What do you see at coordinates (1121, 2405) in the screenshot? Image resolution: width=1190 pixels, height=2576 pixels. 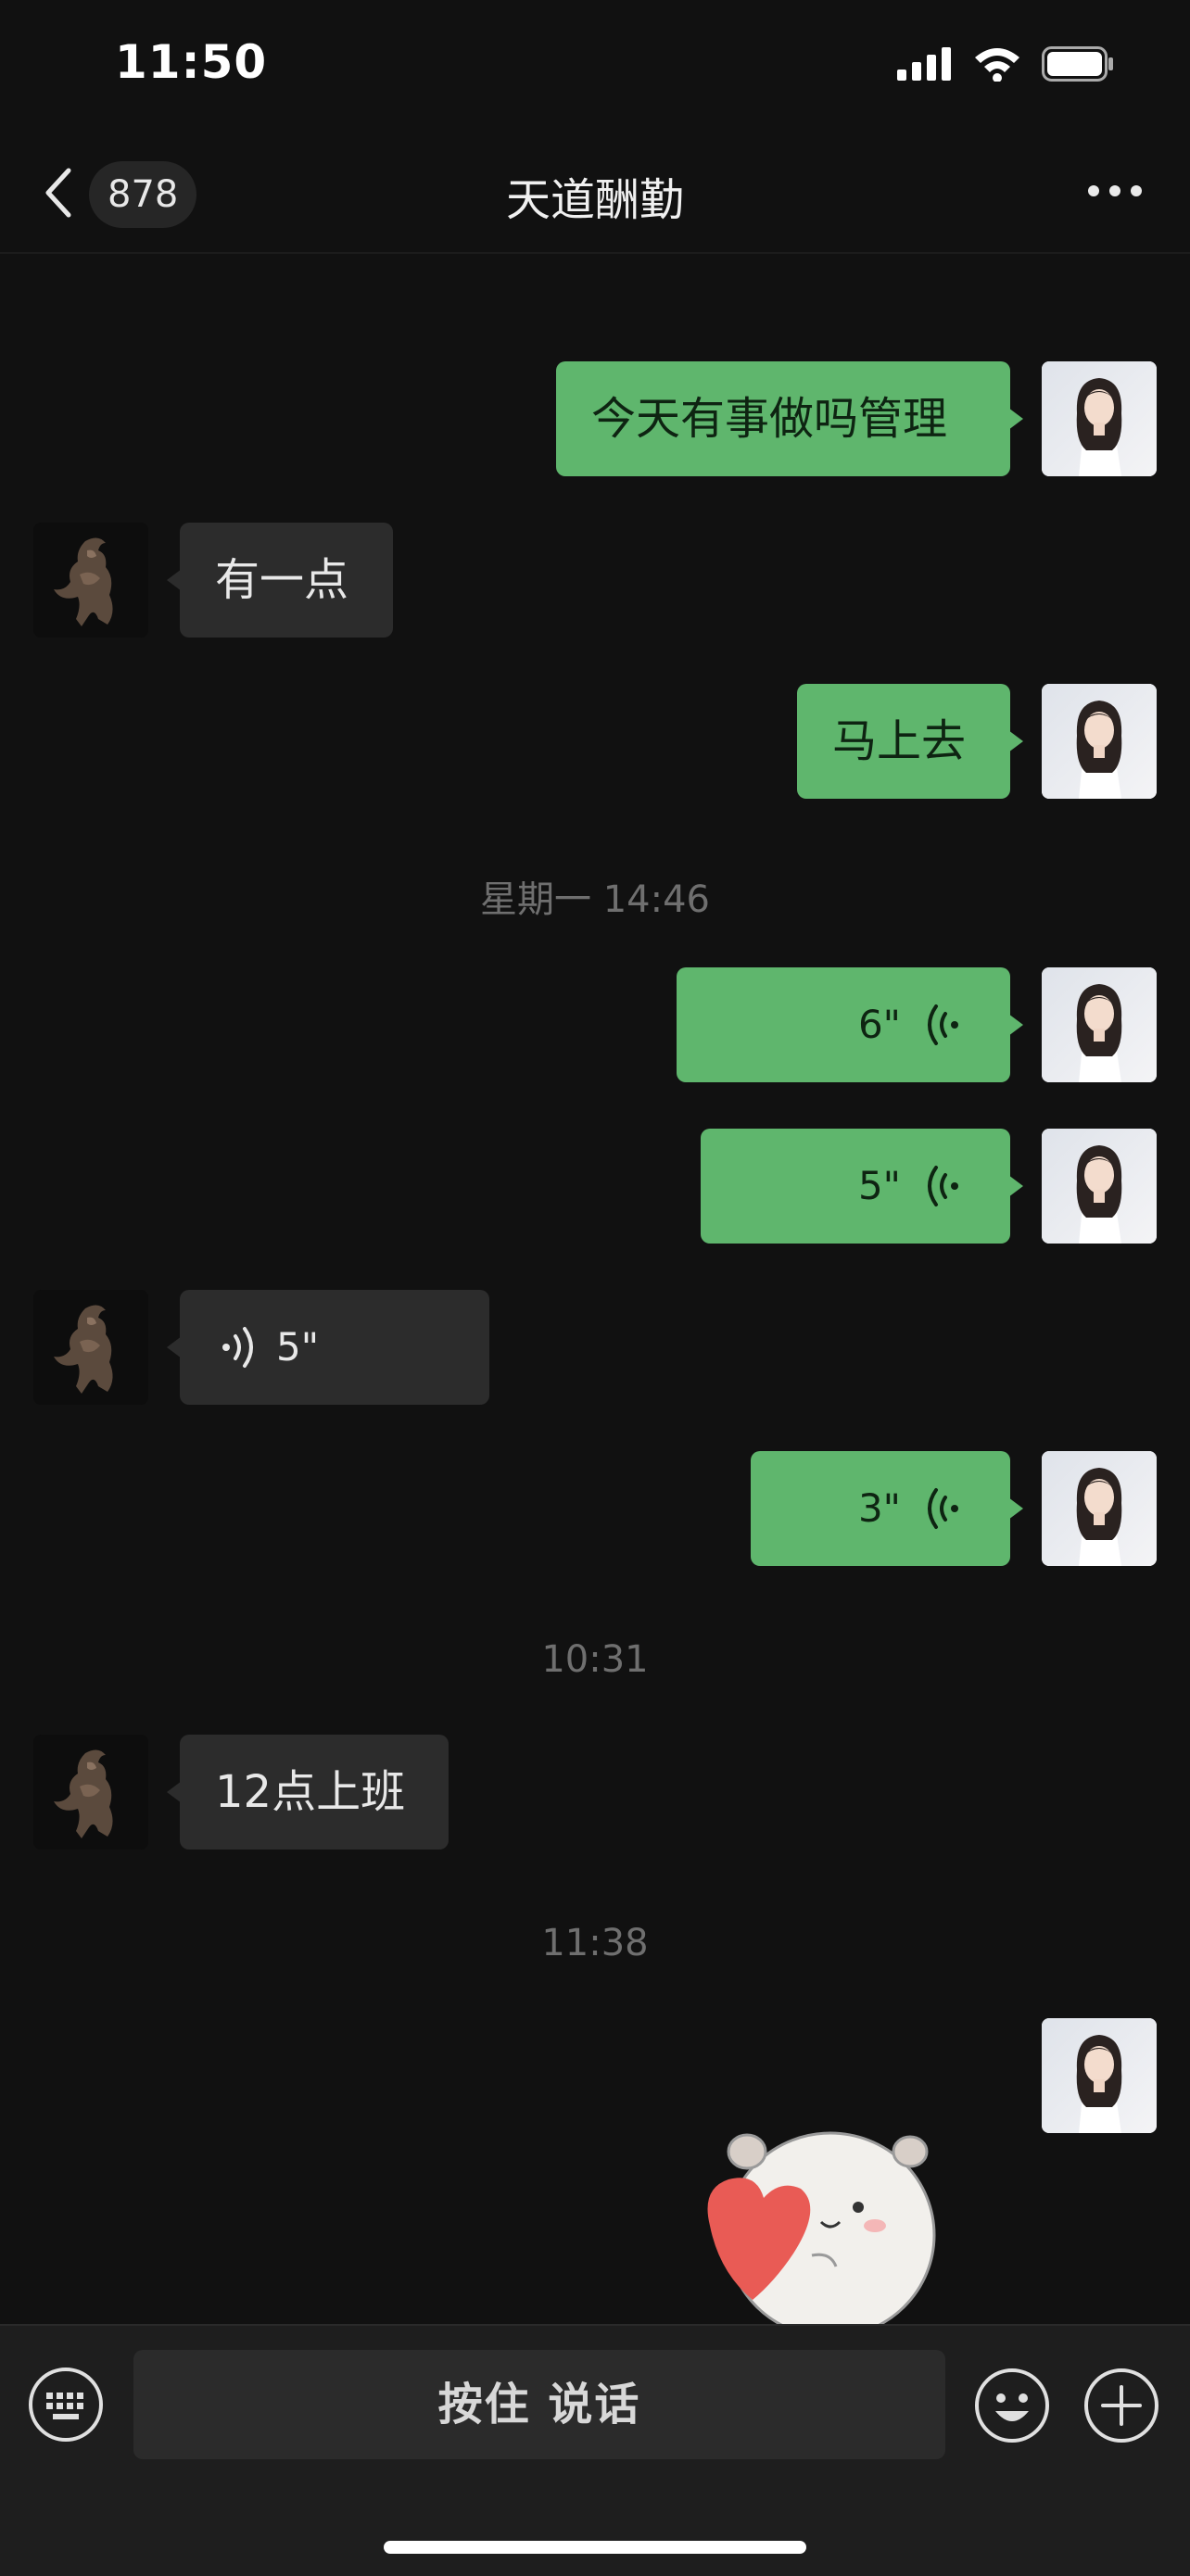 I see `plus-icon` at bounding box center [1121, 2405].